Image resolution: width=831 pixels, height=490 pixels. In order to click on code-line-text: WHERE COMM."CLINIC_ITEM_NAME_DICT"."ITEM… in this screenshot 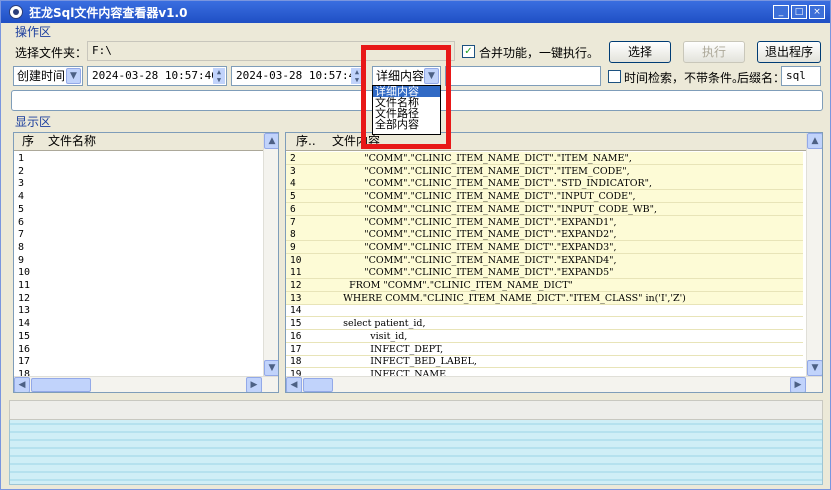, I will do `click(507, 298)`.